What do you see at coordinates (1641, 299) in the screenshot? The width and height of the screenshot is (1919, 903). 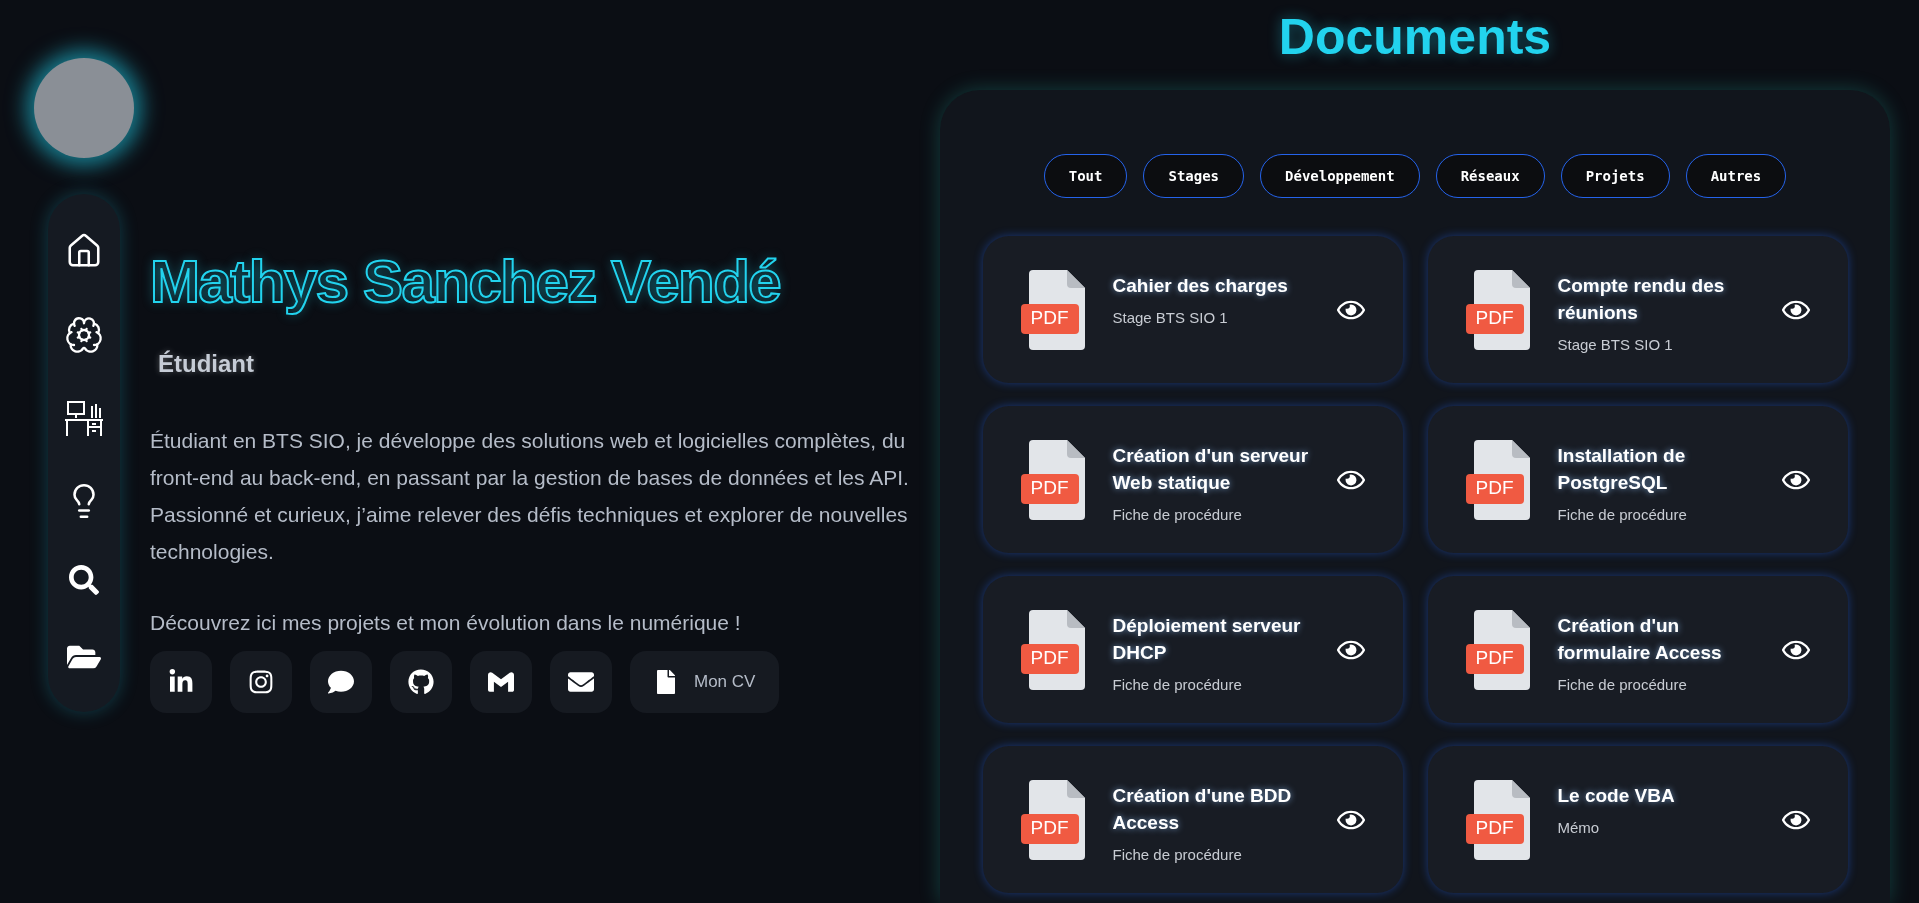 I see `document-title: Compte rendu des réunions` at bounding box center [1641, 299].